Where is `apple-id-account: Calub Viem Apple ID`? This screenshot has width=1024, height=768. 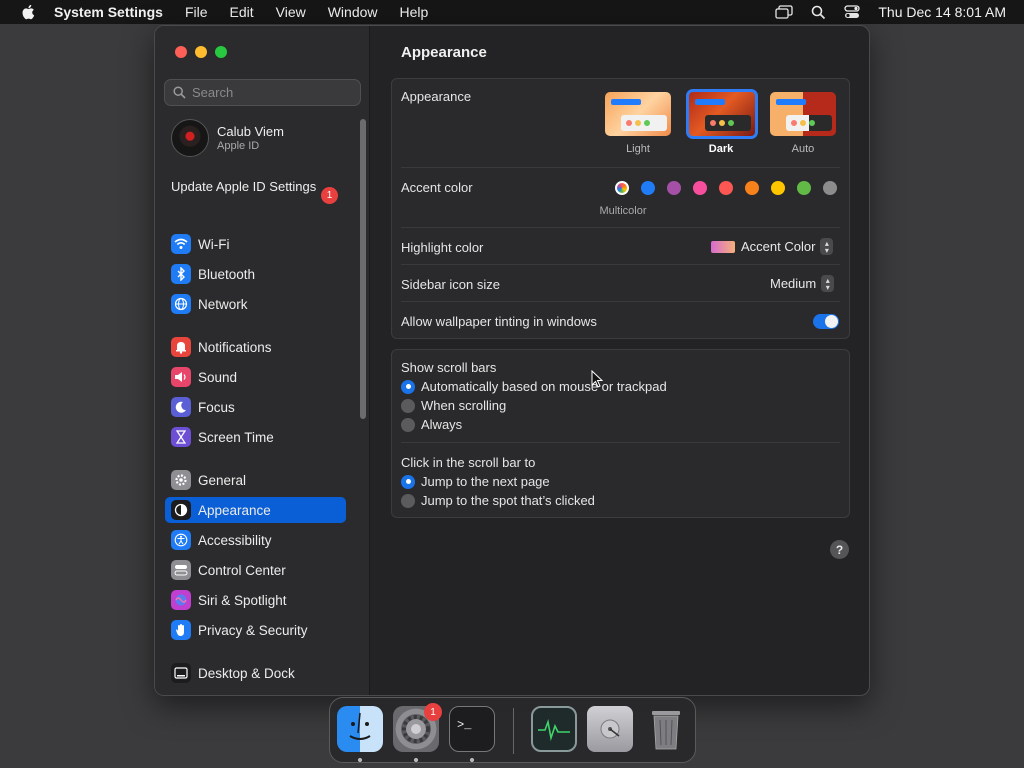
apple-id-account: Calub Viem Apple ID is located at coordinates (227, 138).